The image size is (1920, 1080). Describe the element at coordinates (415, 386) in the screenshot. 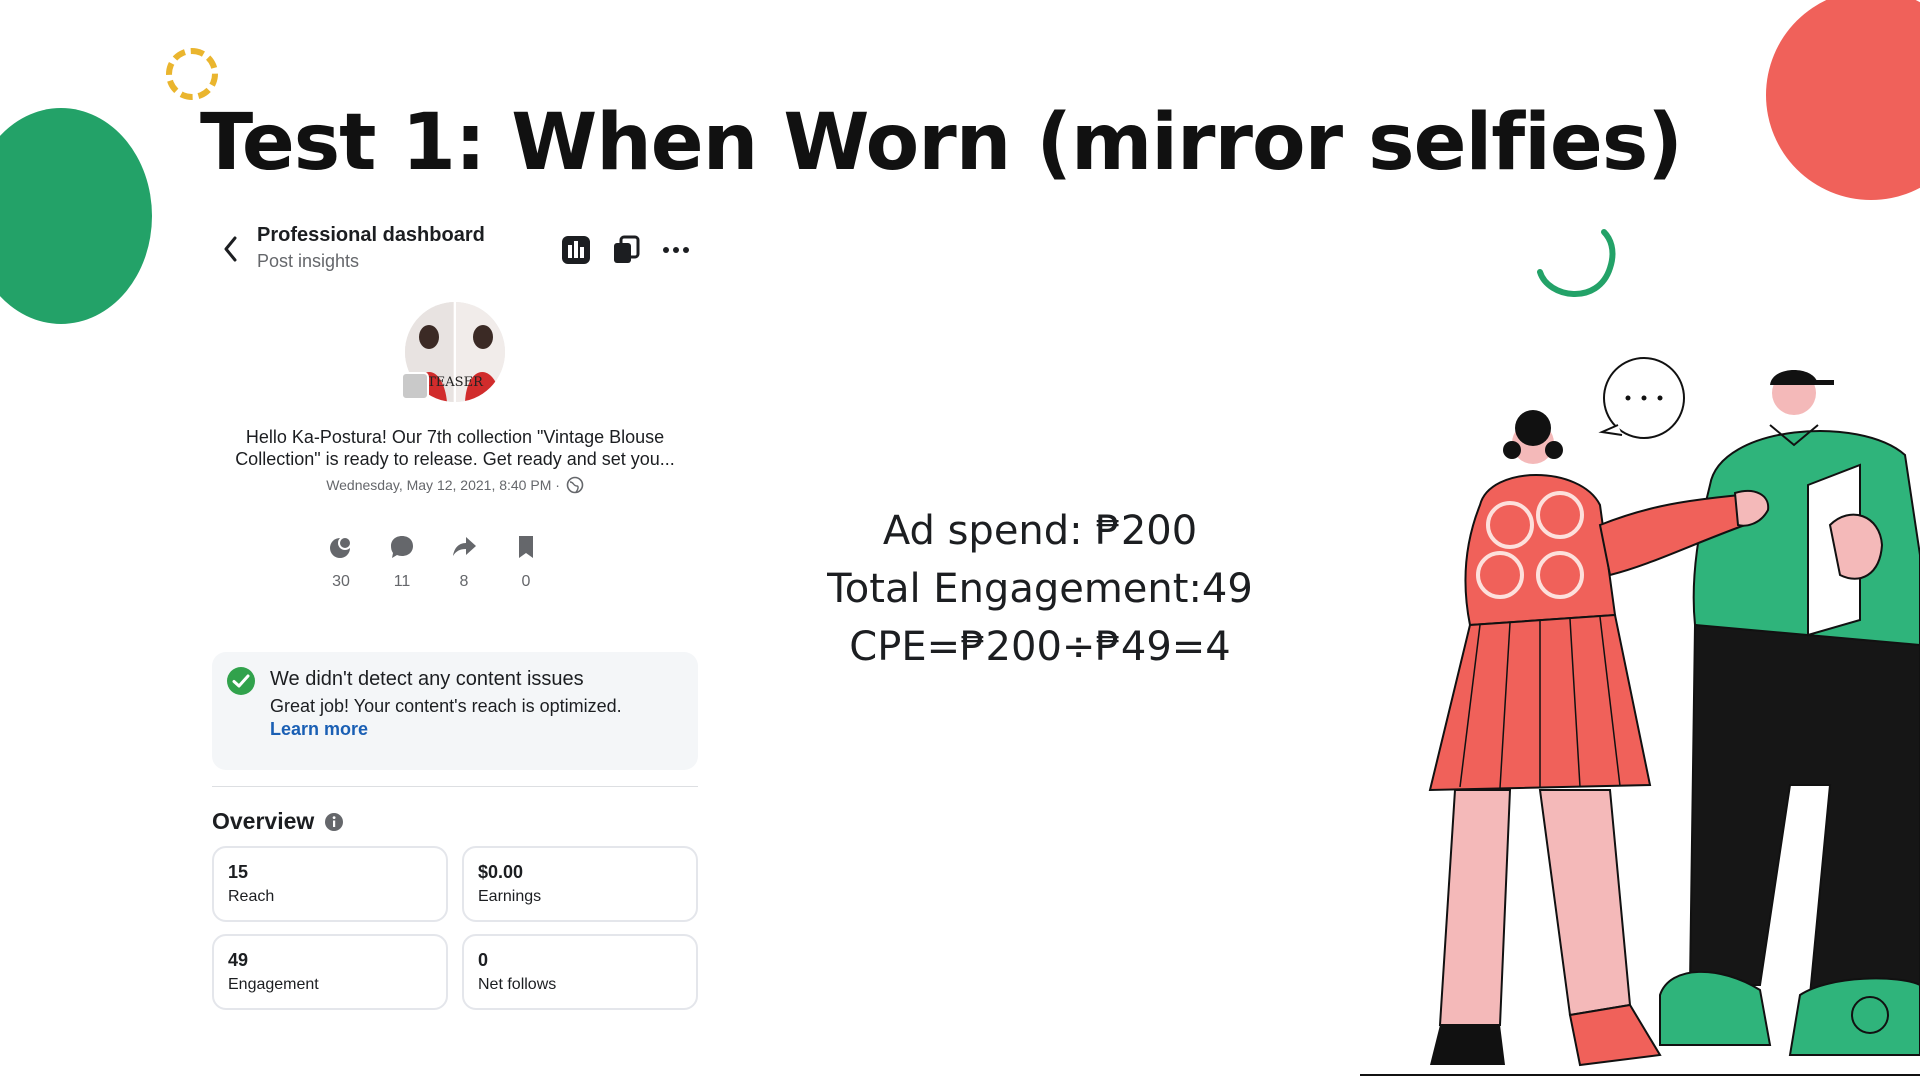

I see `video-badge-icon` at that location.